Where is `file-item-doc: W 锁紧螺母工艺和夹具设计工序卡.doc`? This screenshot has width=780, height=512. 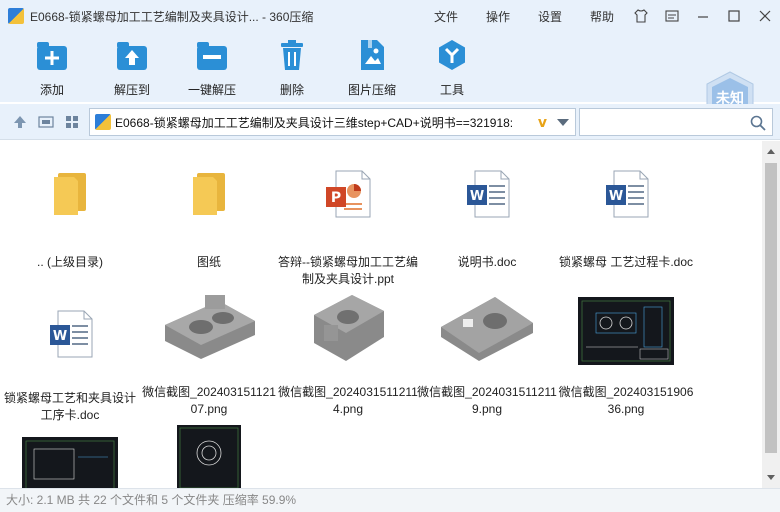 file-item-doc: W 锁紧螺母工艺和夹具设计工序卡.doc is located at coordinates (70, 366).